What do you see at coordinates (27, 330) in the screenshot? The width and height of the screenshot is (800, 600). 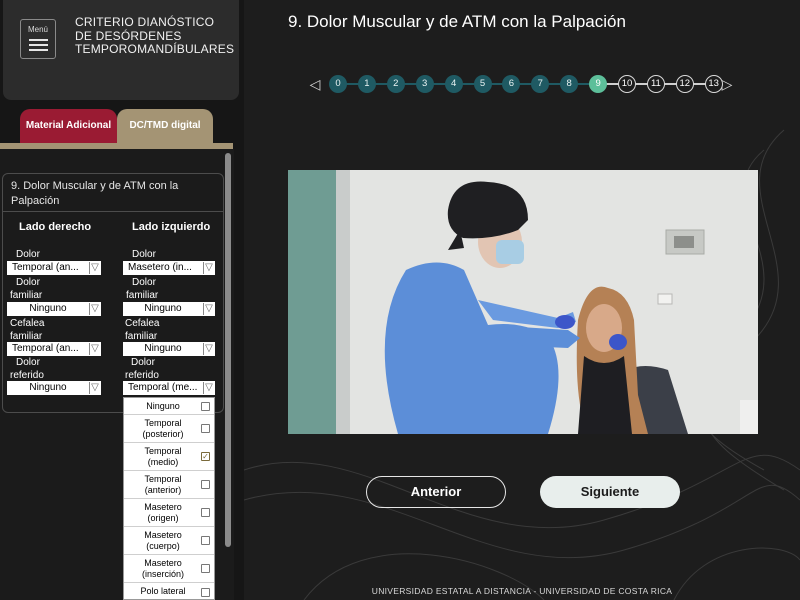 I see `label-cefalea-right: Cefalea familiar` at bounding box center [27, 330].